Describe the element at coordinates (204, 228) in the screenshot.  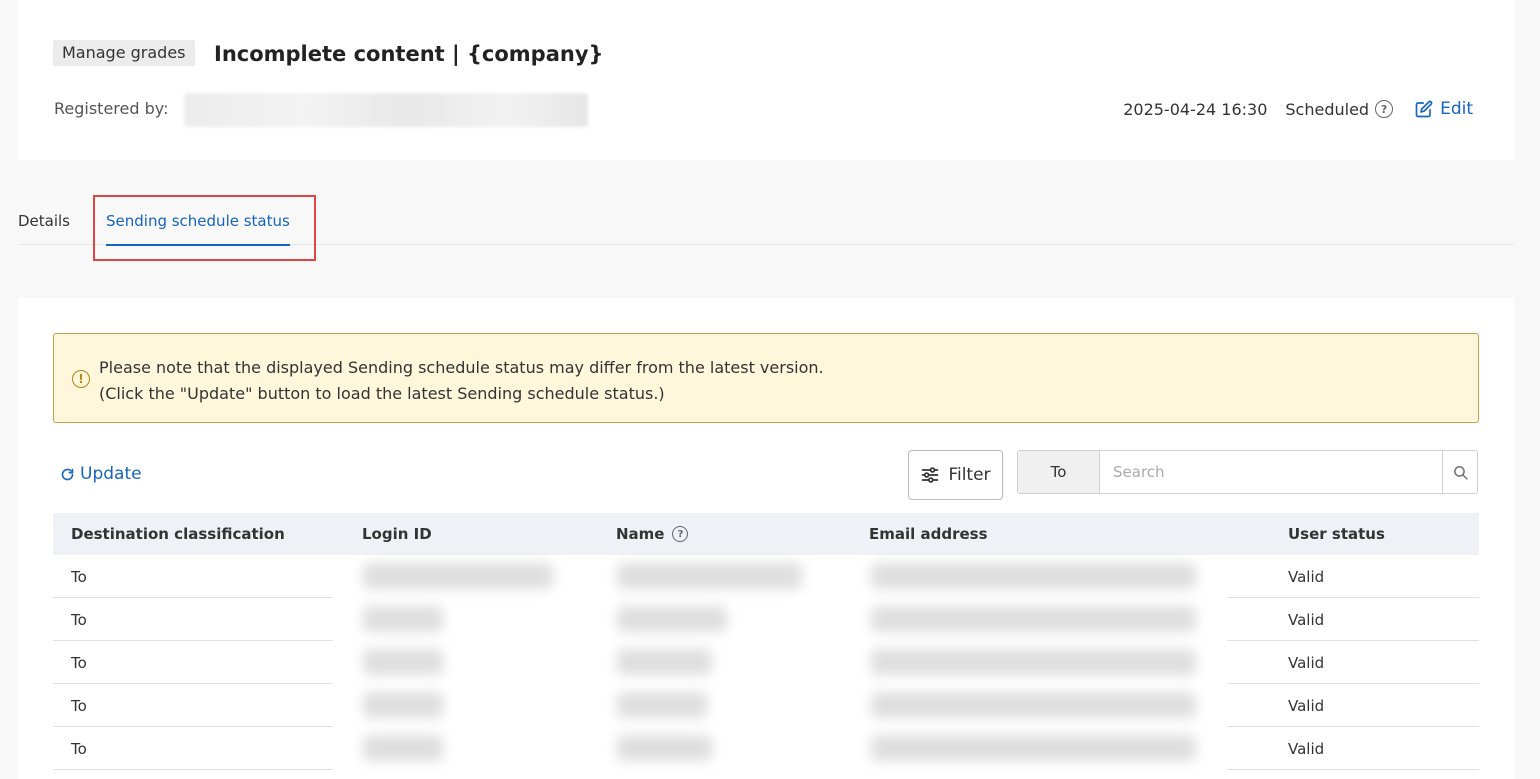
I see `tab-highlight-box` at that location.